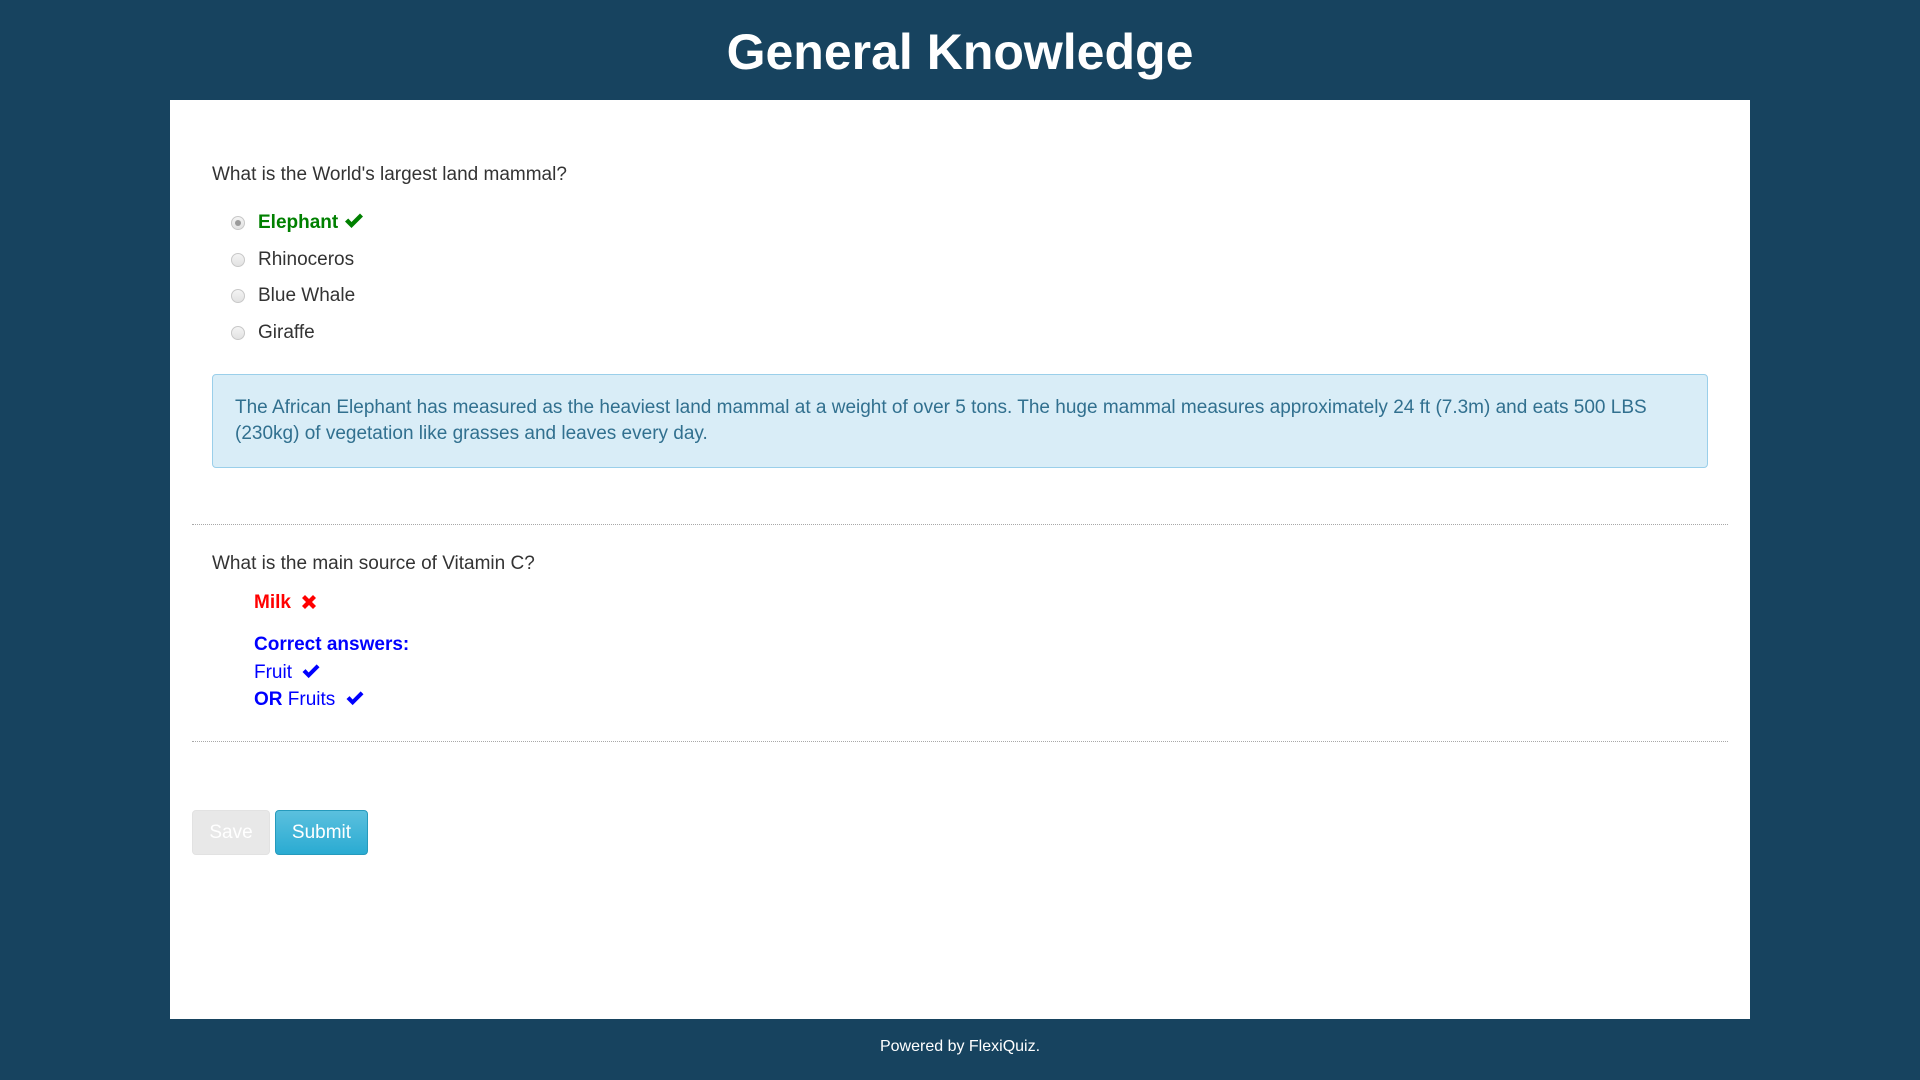  I want to click on option-label: Elephant, so click(298, 222).